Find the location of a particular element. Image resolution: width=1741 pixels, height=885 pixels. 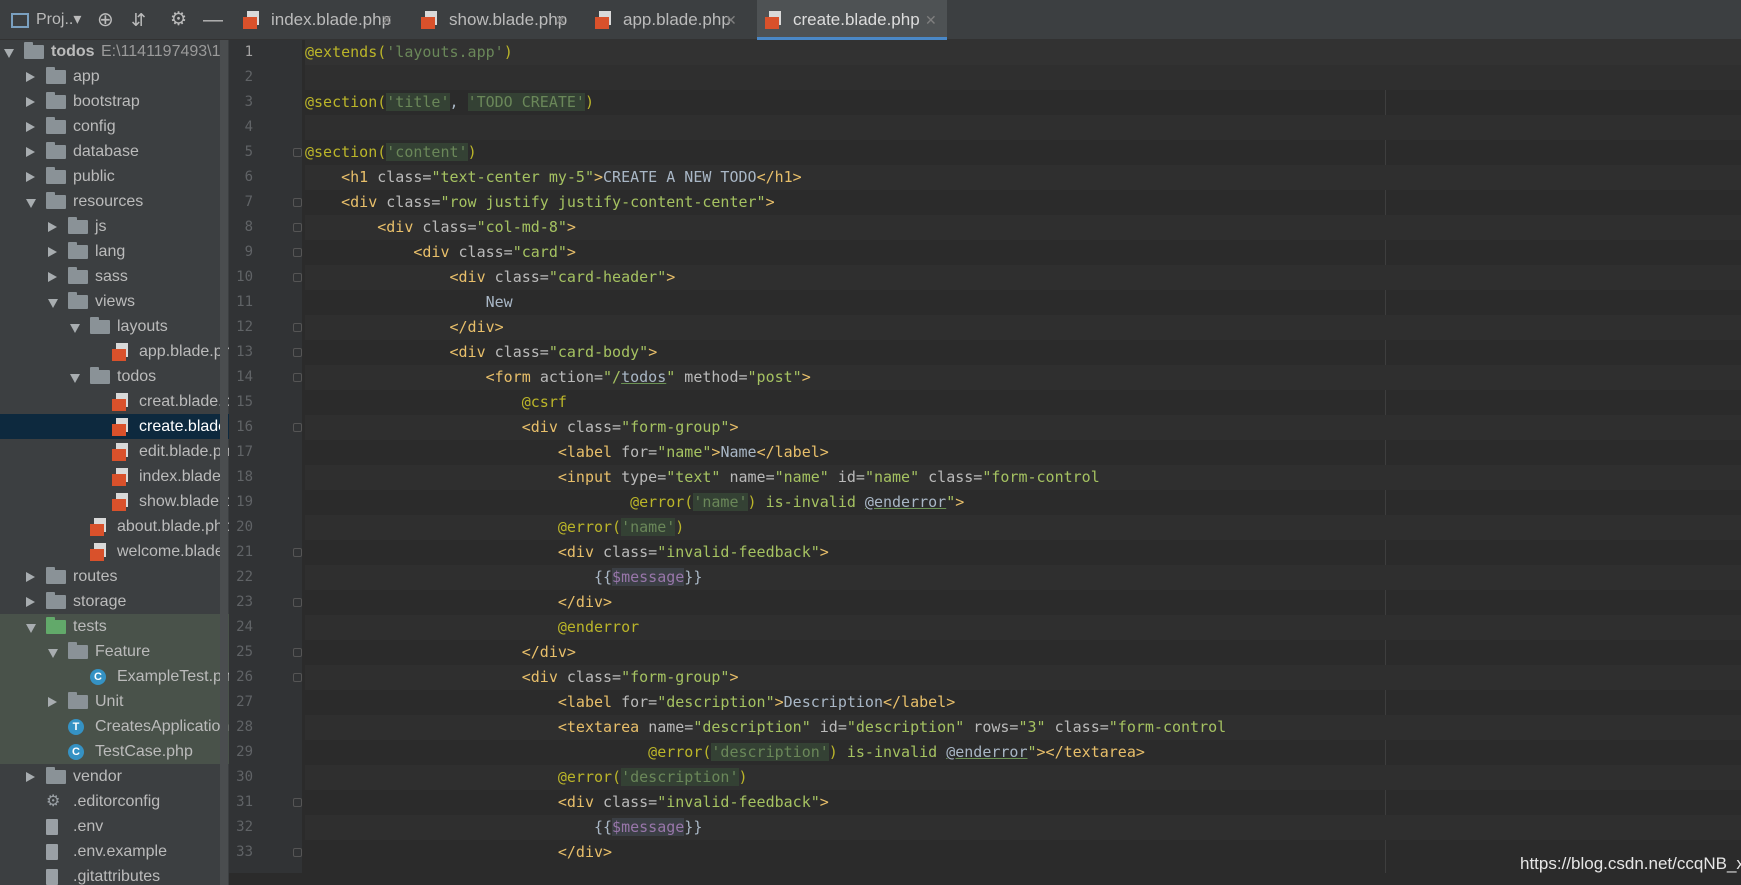

code-line: {{$message}} is located at coordinates (1023, 577).